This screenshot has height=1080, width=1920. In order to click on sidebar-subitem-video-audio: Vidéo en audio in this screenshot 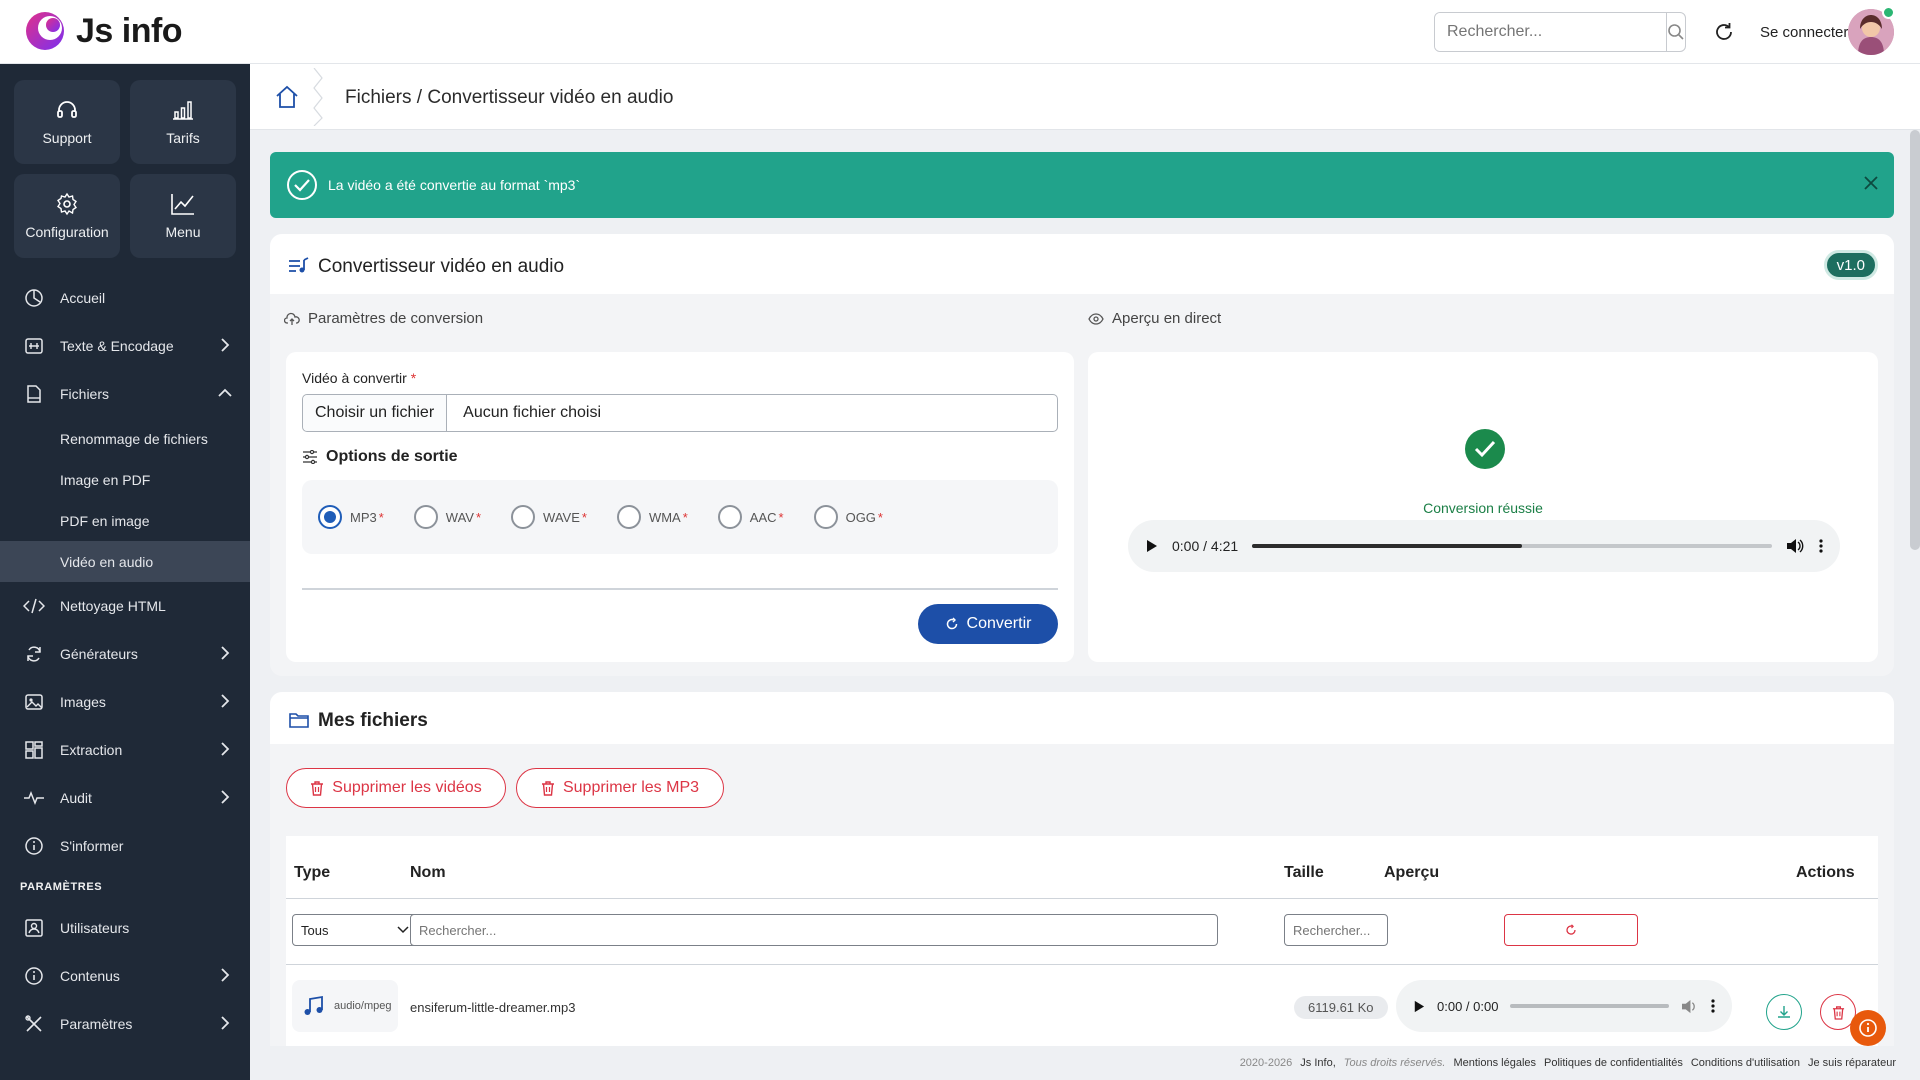, I will do `click(125, 561)`.